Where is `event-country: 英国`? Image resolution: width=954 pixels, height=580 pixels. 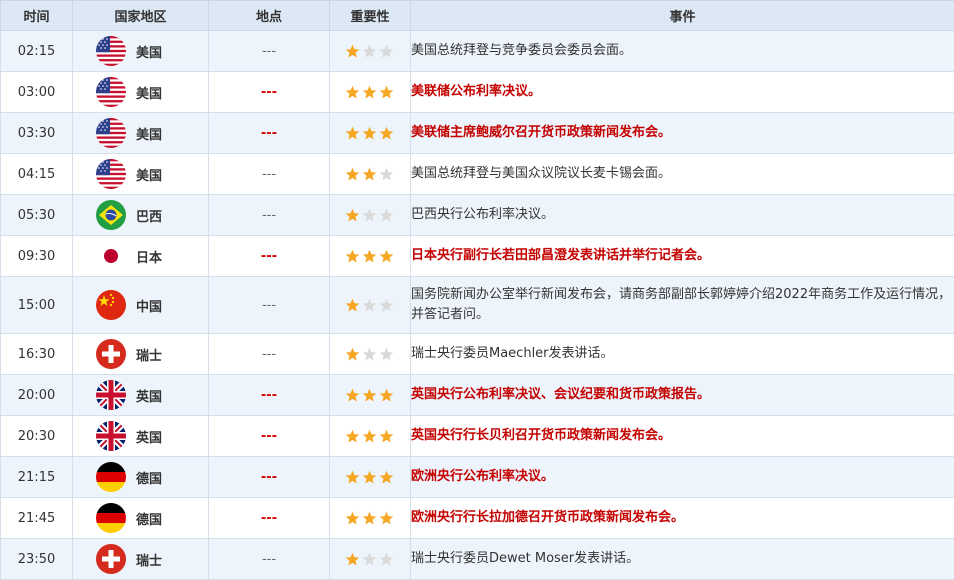
event-country: 英国 is located at coordinates (141, 395).